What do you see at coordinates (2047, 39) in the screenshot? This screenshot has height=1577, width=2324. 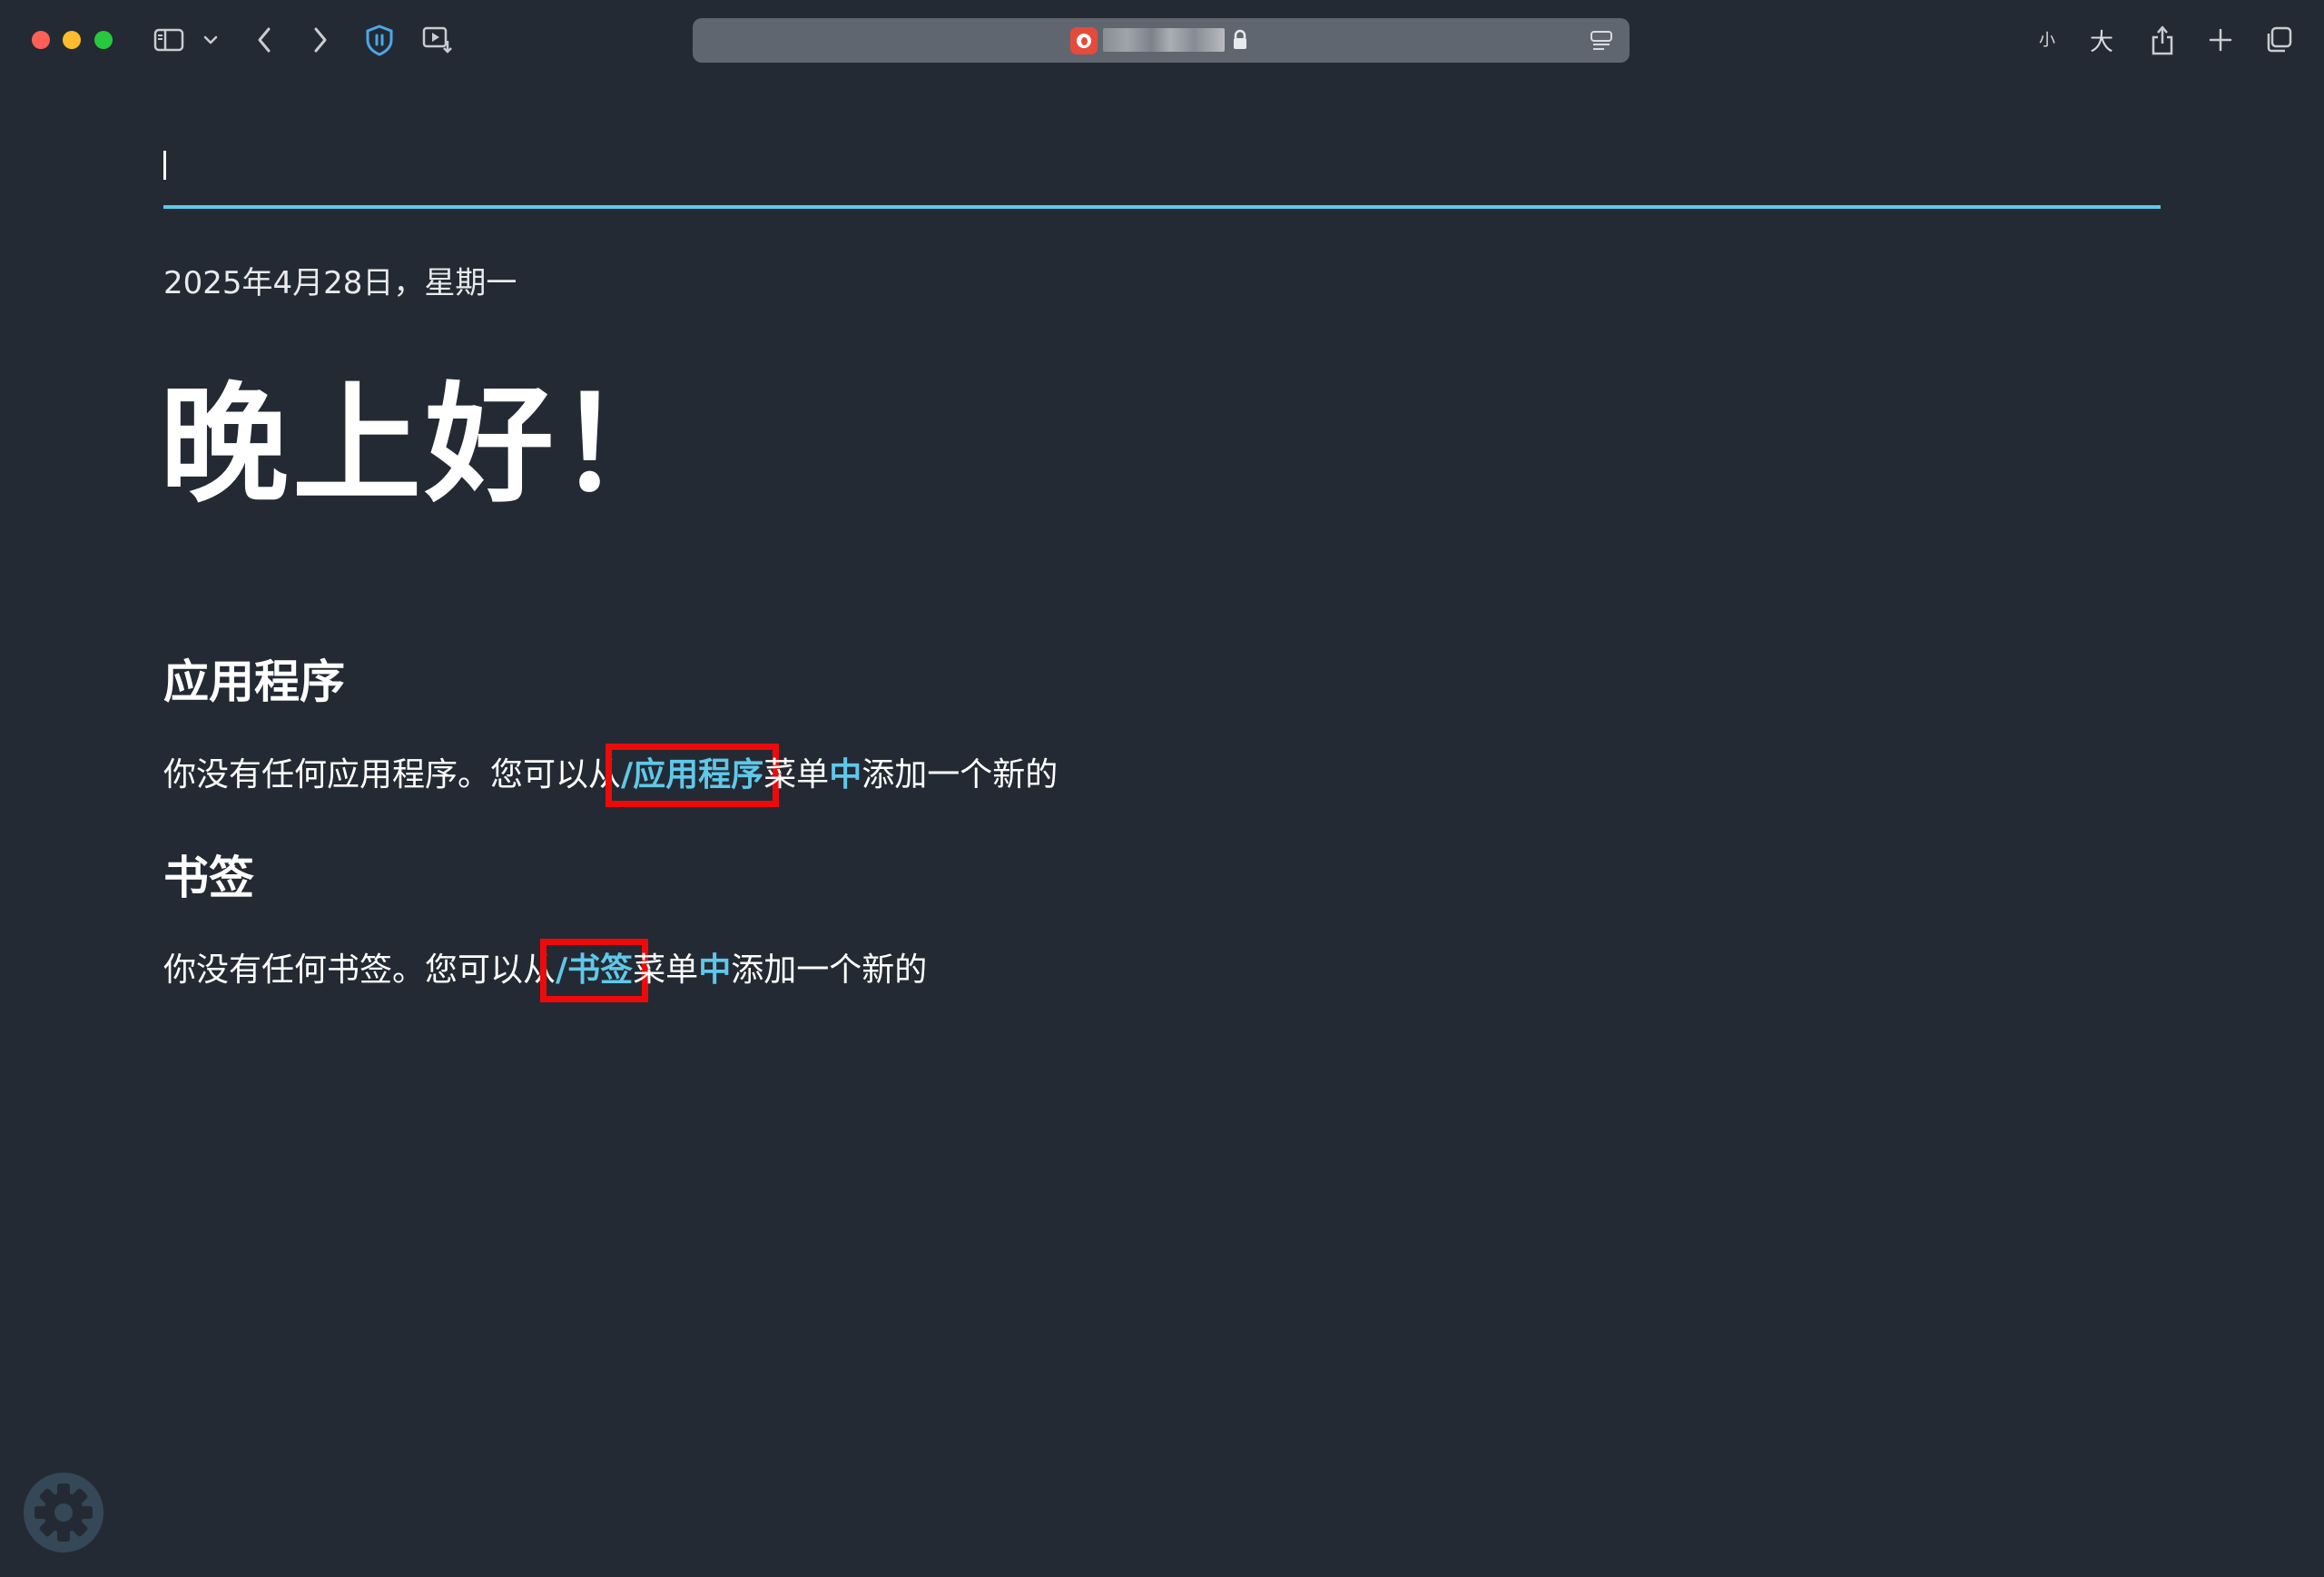 I see `text-size-small-button: 小` at bounding box center [2047, 39].